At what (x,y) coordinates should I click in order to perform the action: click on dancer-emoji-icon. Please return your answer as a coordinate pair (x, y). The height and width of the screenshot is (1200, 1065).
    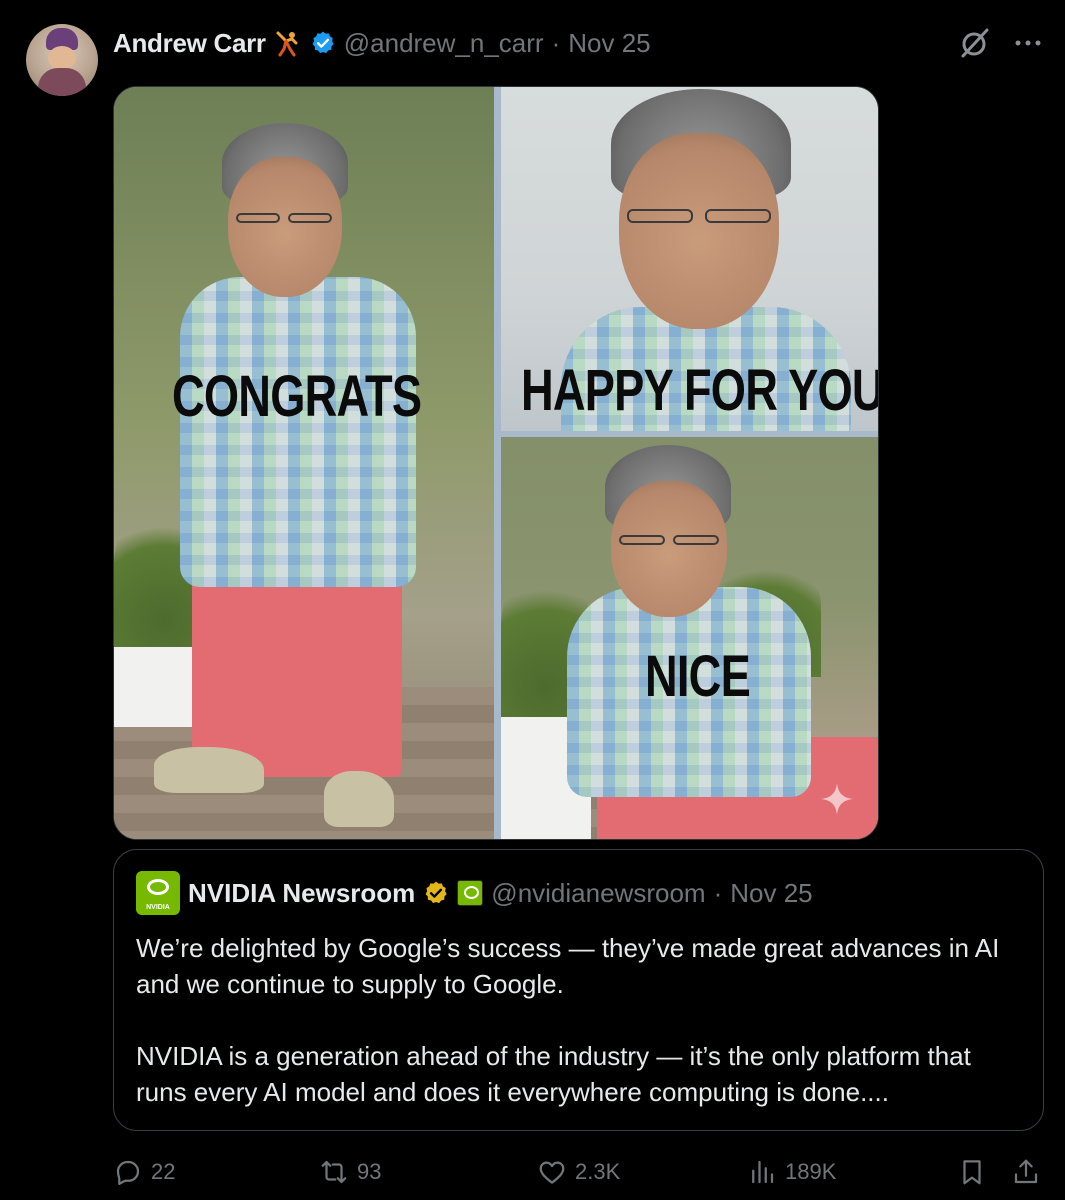
    Looking at the image, I should click on (287, 44).